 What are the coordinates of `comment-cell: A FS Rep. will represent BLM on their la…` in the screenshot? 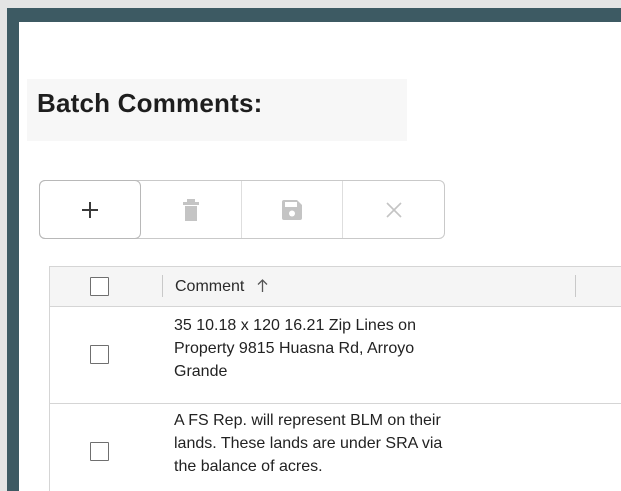 It's located at (374, 443).